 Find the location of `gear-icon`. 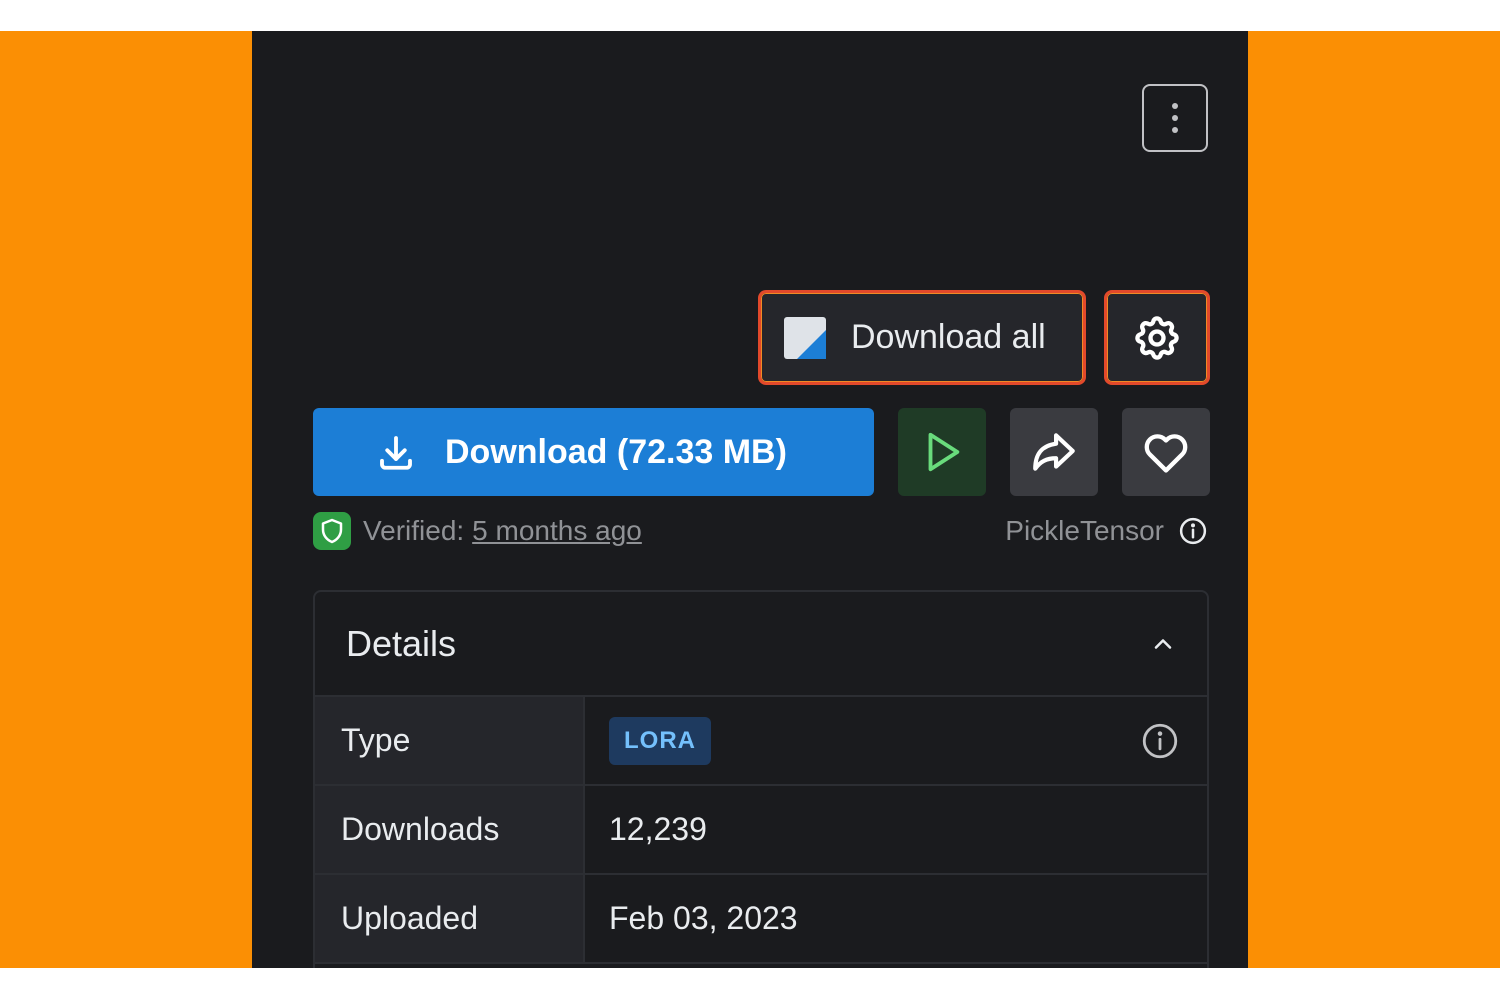

gear-icon is located at coordinates (1157, 337).